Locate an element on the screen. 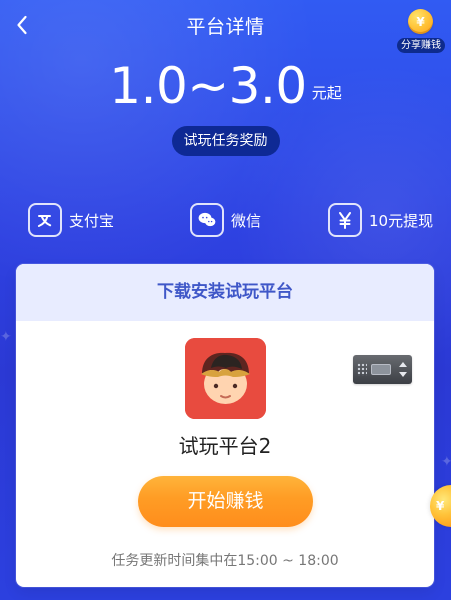 This screenshot has width=451, height=600. reward-unit: 元起 is located at coordinates (326, 93).